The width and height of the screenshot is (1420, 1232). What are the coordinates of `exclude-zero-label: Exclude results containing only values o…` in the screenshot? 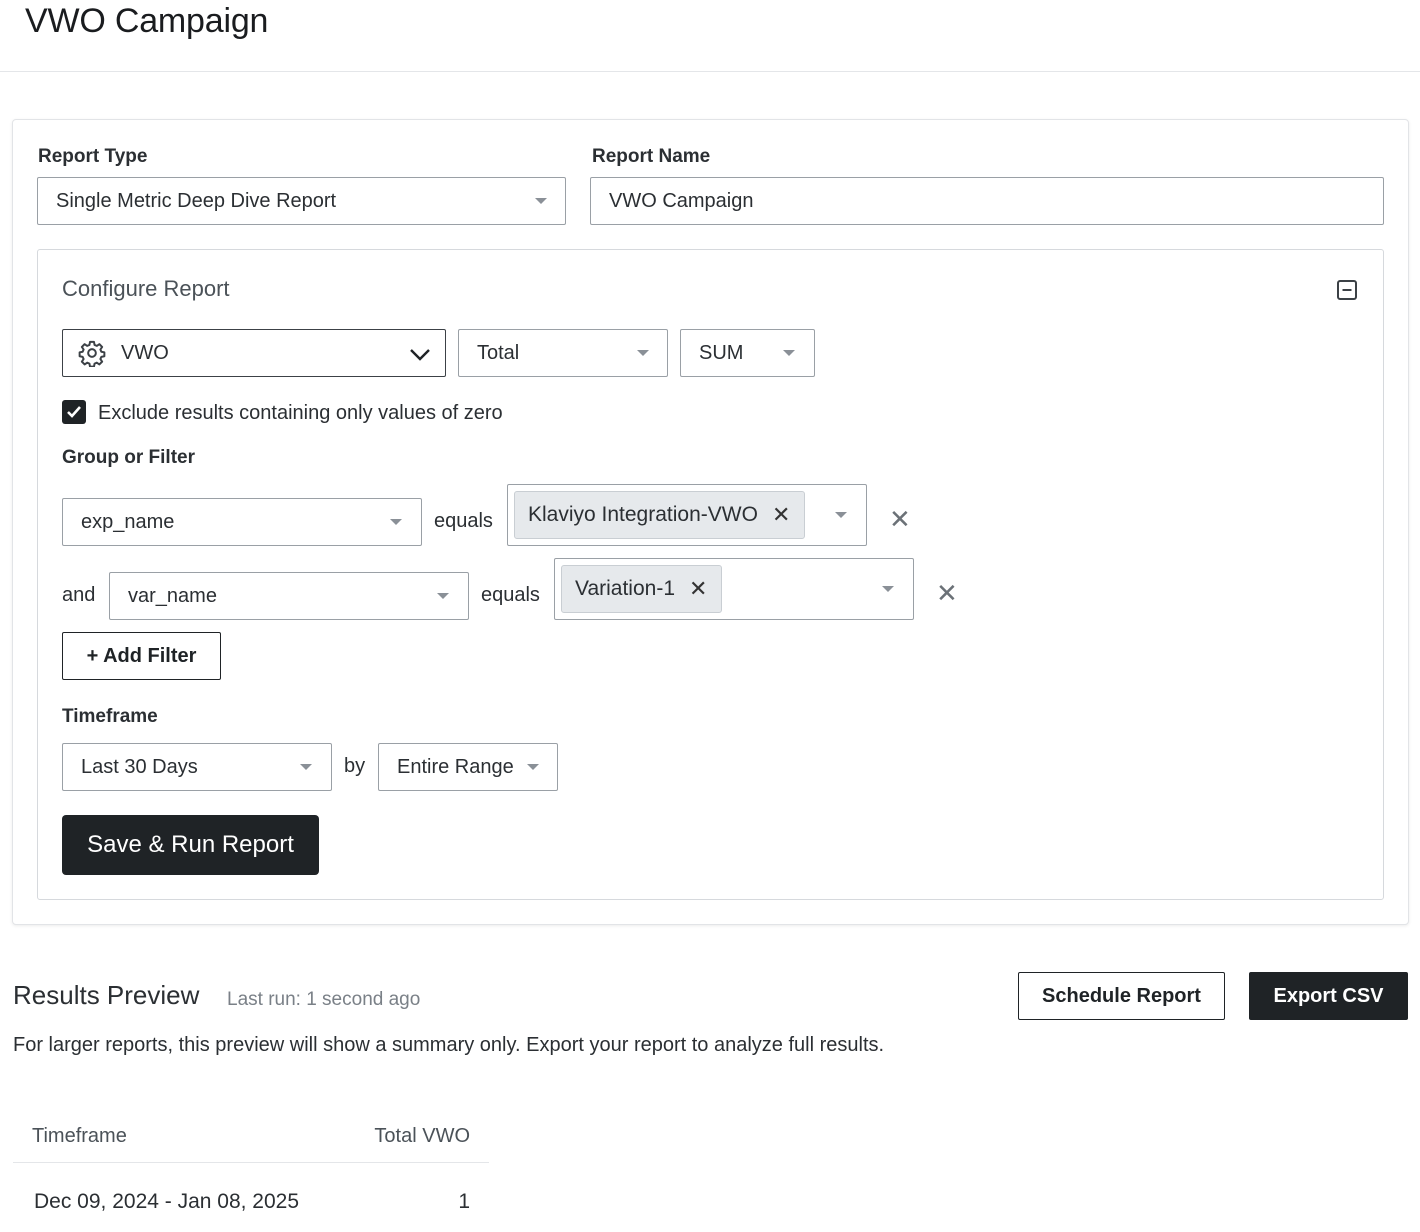 It's located at (300, 413).